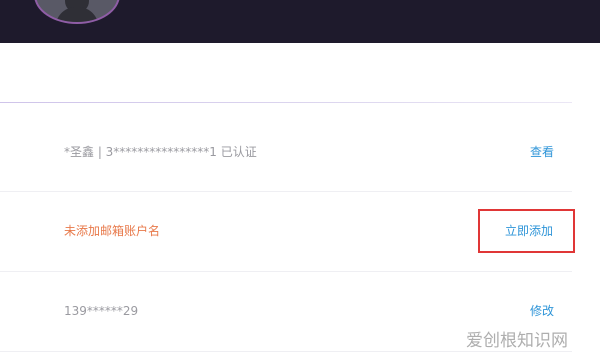 This screenshot has width=600, height=360. What do you see at coordinates (160, 152) in the screenshot?
I see `account-verification-text: *圣鑫 | 3****************1 已认证` at bounding box center [160, 152].